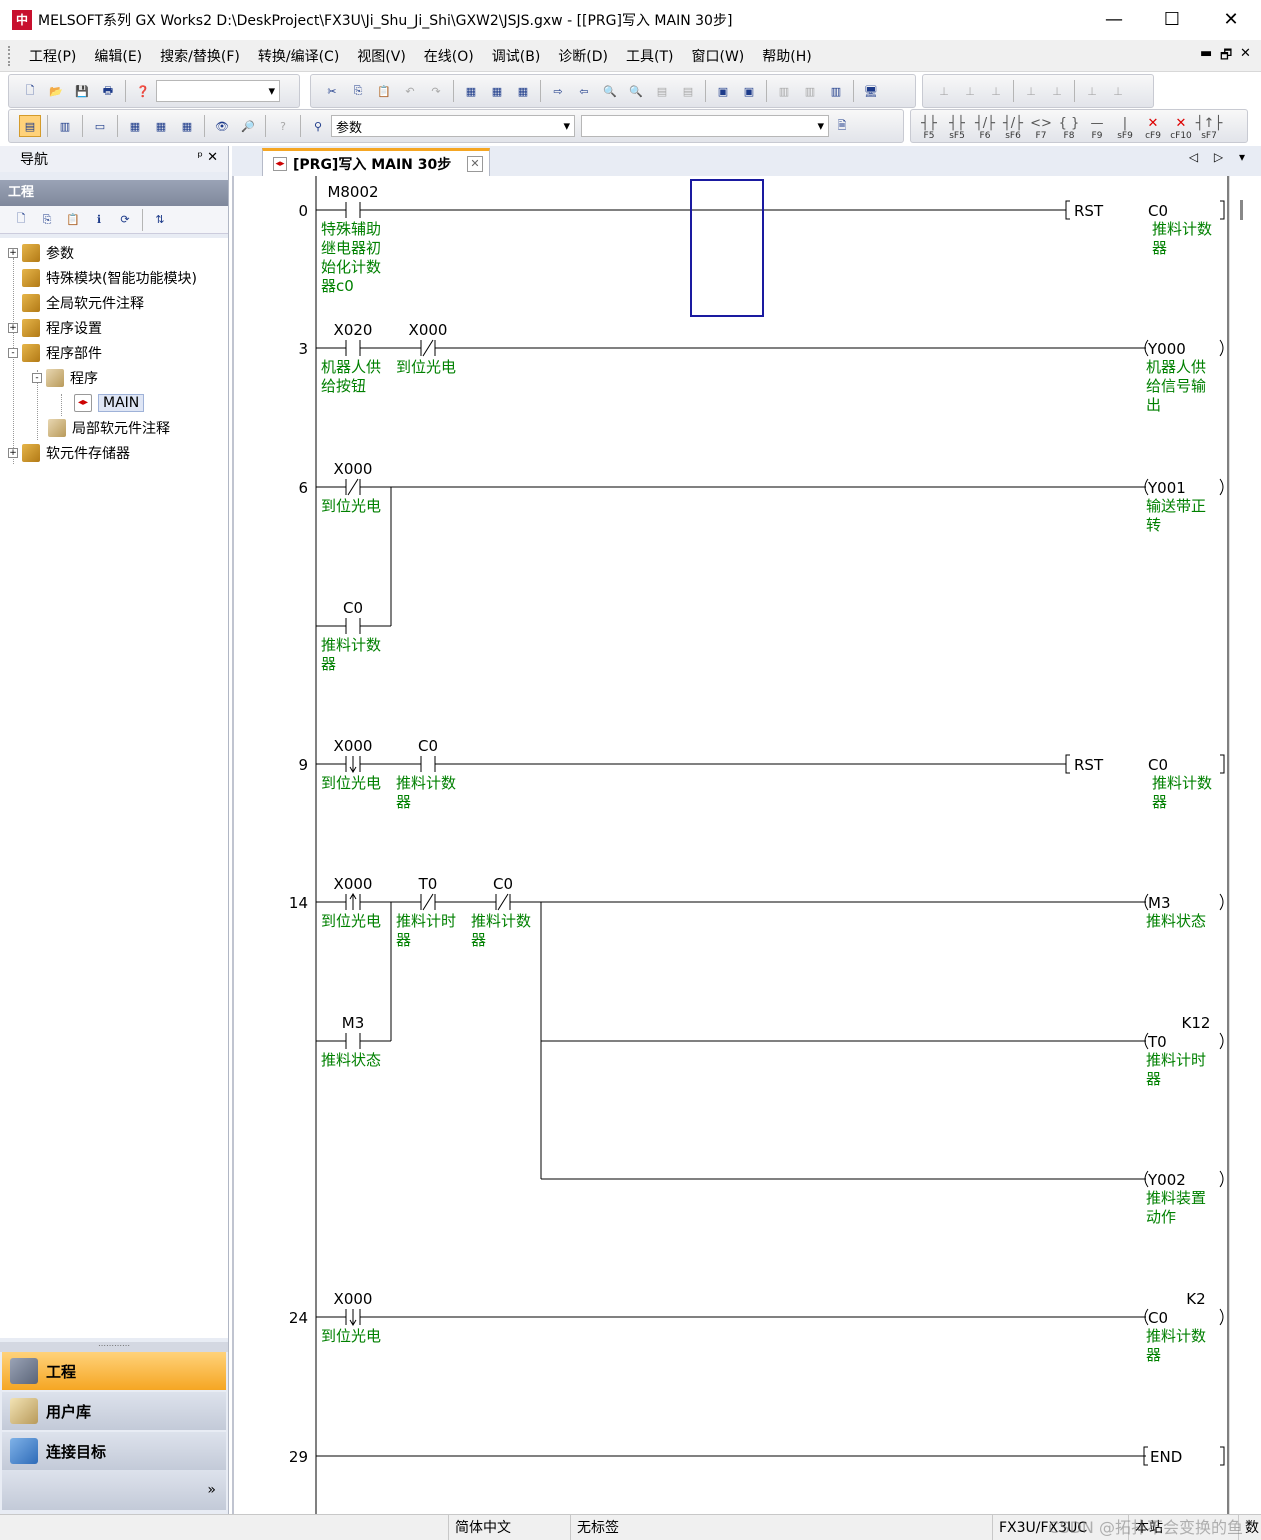 The height and width of the screenshot is (1540, 1261). Describe the element at coordinates (836, 91) in the screenshot. I see `ladder-tool-3-icon: ▥` at that location.